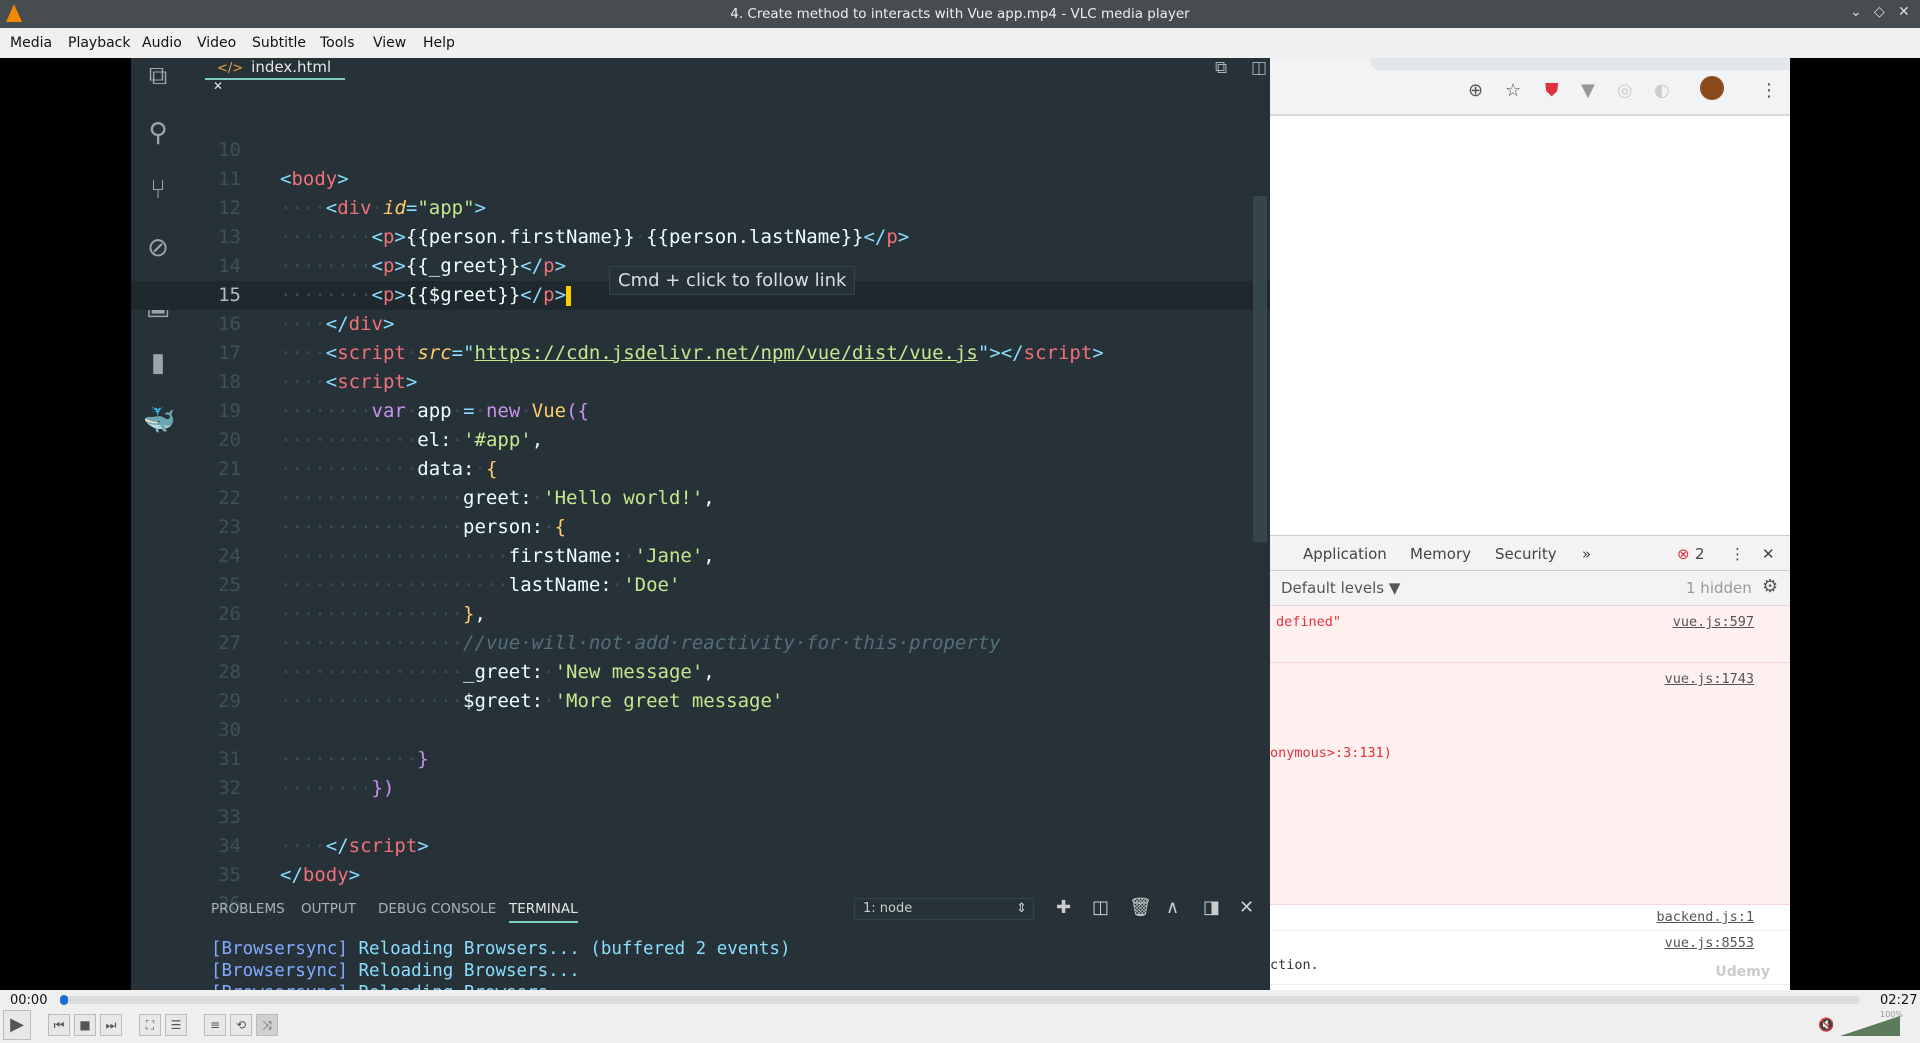  What do you see at coordinates (1440, 554) in the screenshot?
I see `tab-memory: Memory` at bounding box center [1440, 554].